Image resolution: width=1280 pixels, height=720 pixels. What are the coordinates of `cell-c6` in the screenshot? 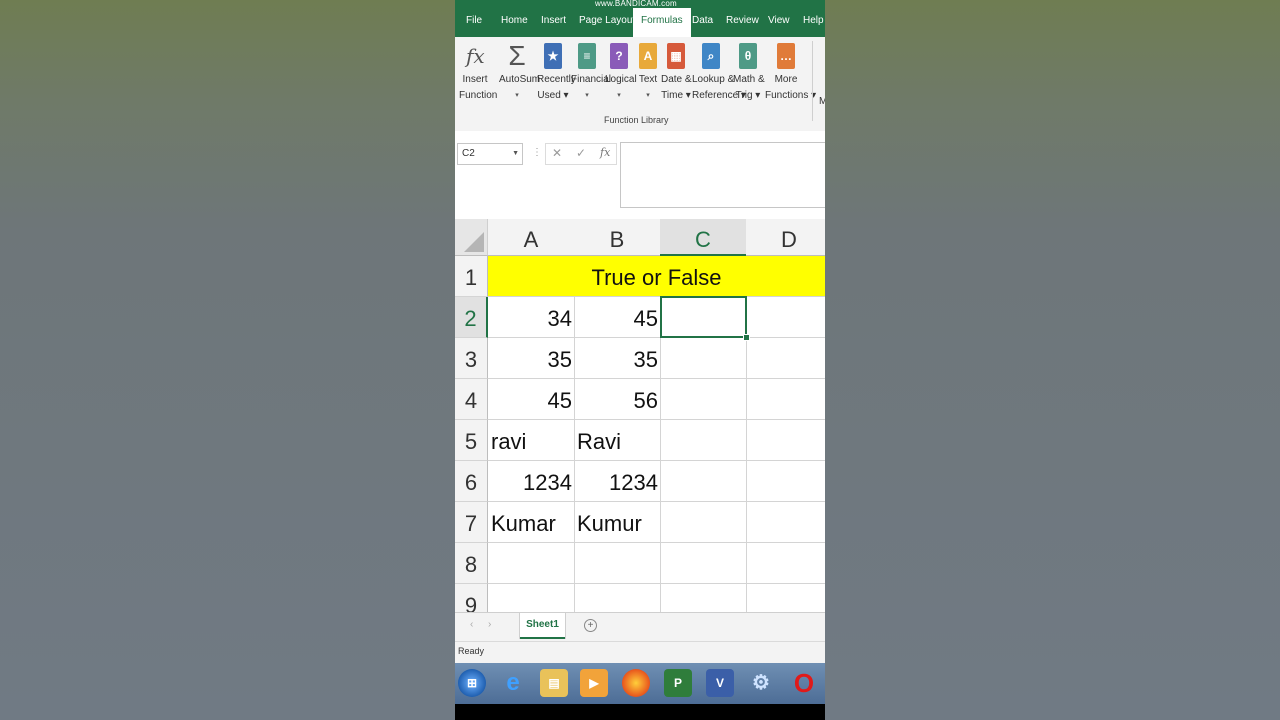 It's located at (703, 481).